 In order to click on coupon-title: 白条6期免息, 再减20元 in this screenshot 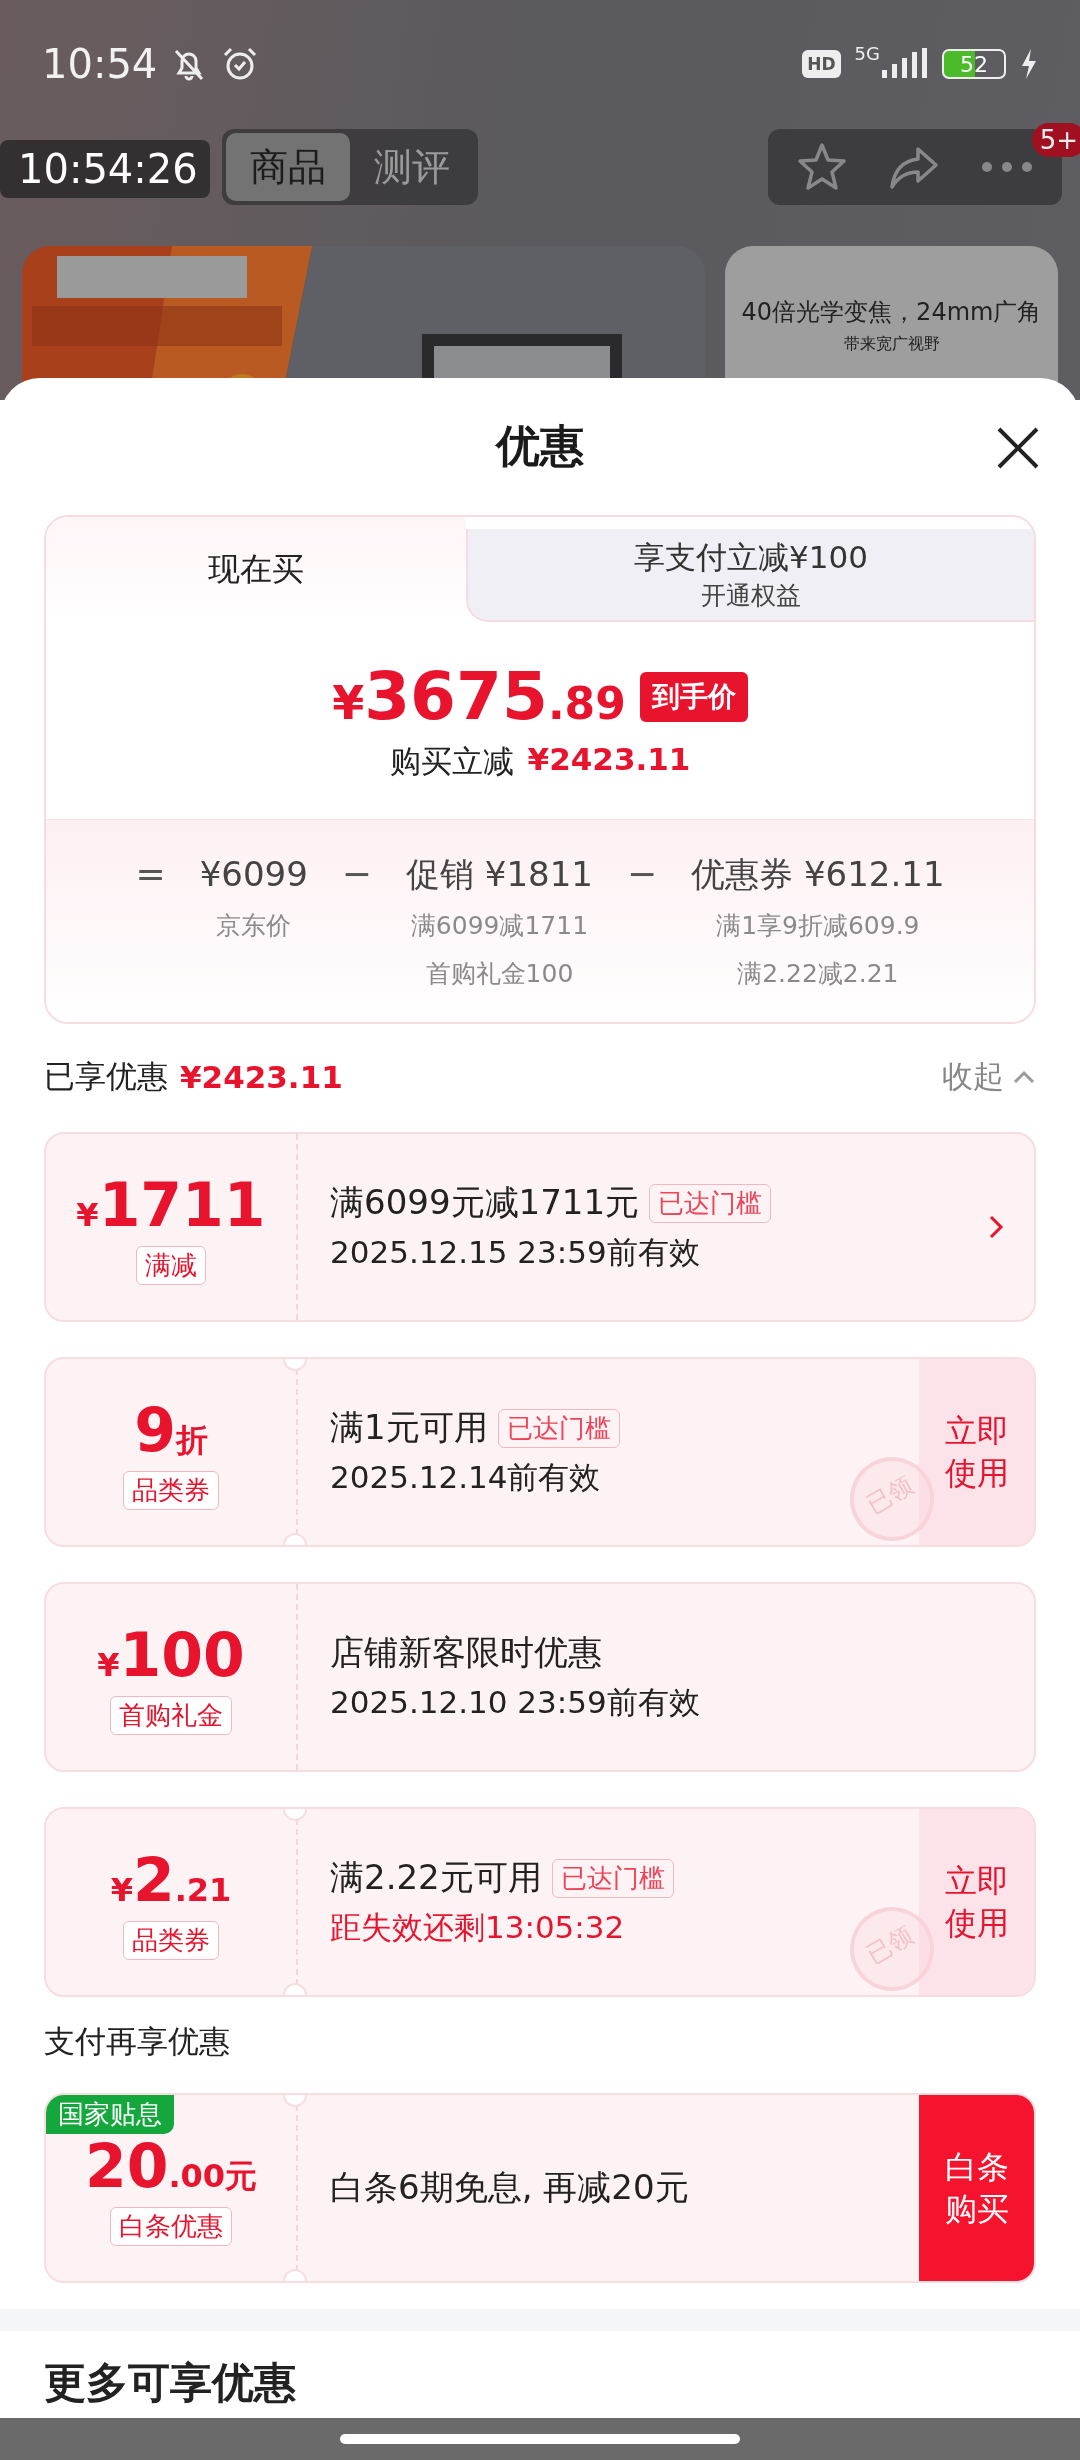, I will do `click(509, 2187)`.